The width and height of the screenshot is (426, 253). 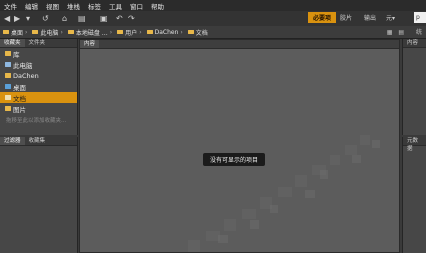 I want to click on workspace-output: 输出, so click(x=370, y=17).